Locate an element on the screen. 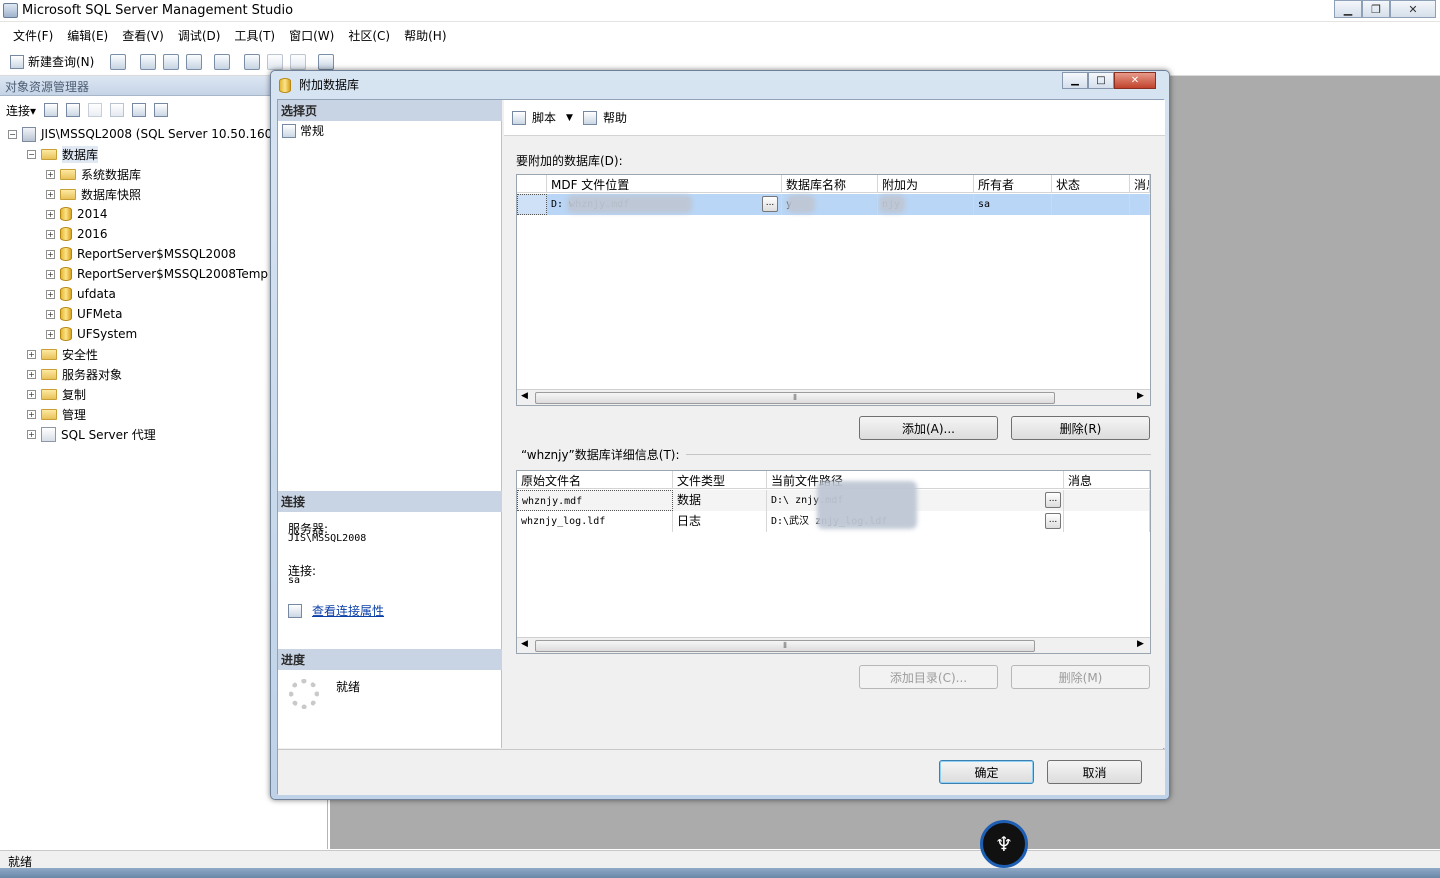 The height and width of the screenshot is (878, 1440). column-owner: 所有者 is located at coordinates (1013, 183).